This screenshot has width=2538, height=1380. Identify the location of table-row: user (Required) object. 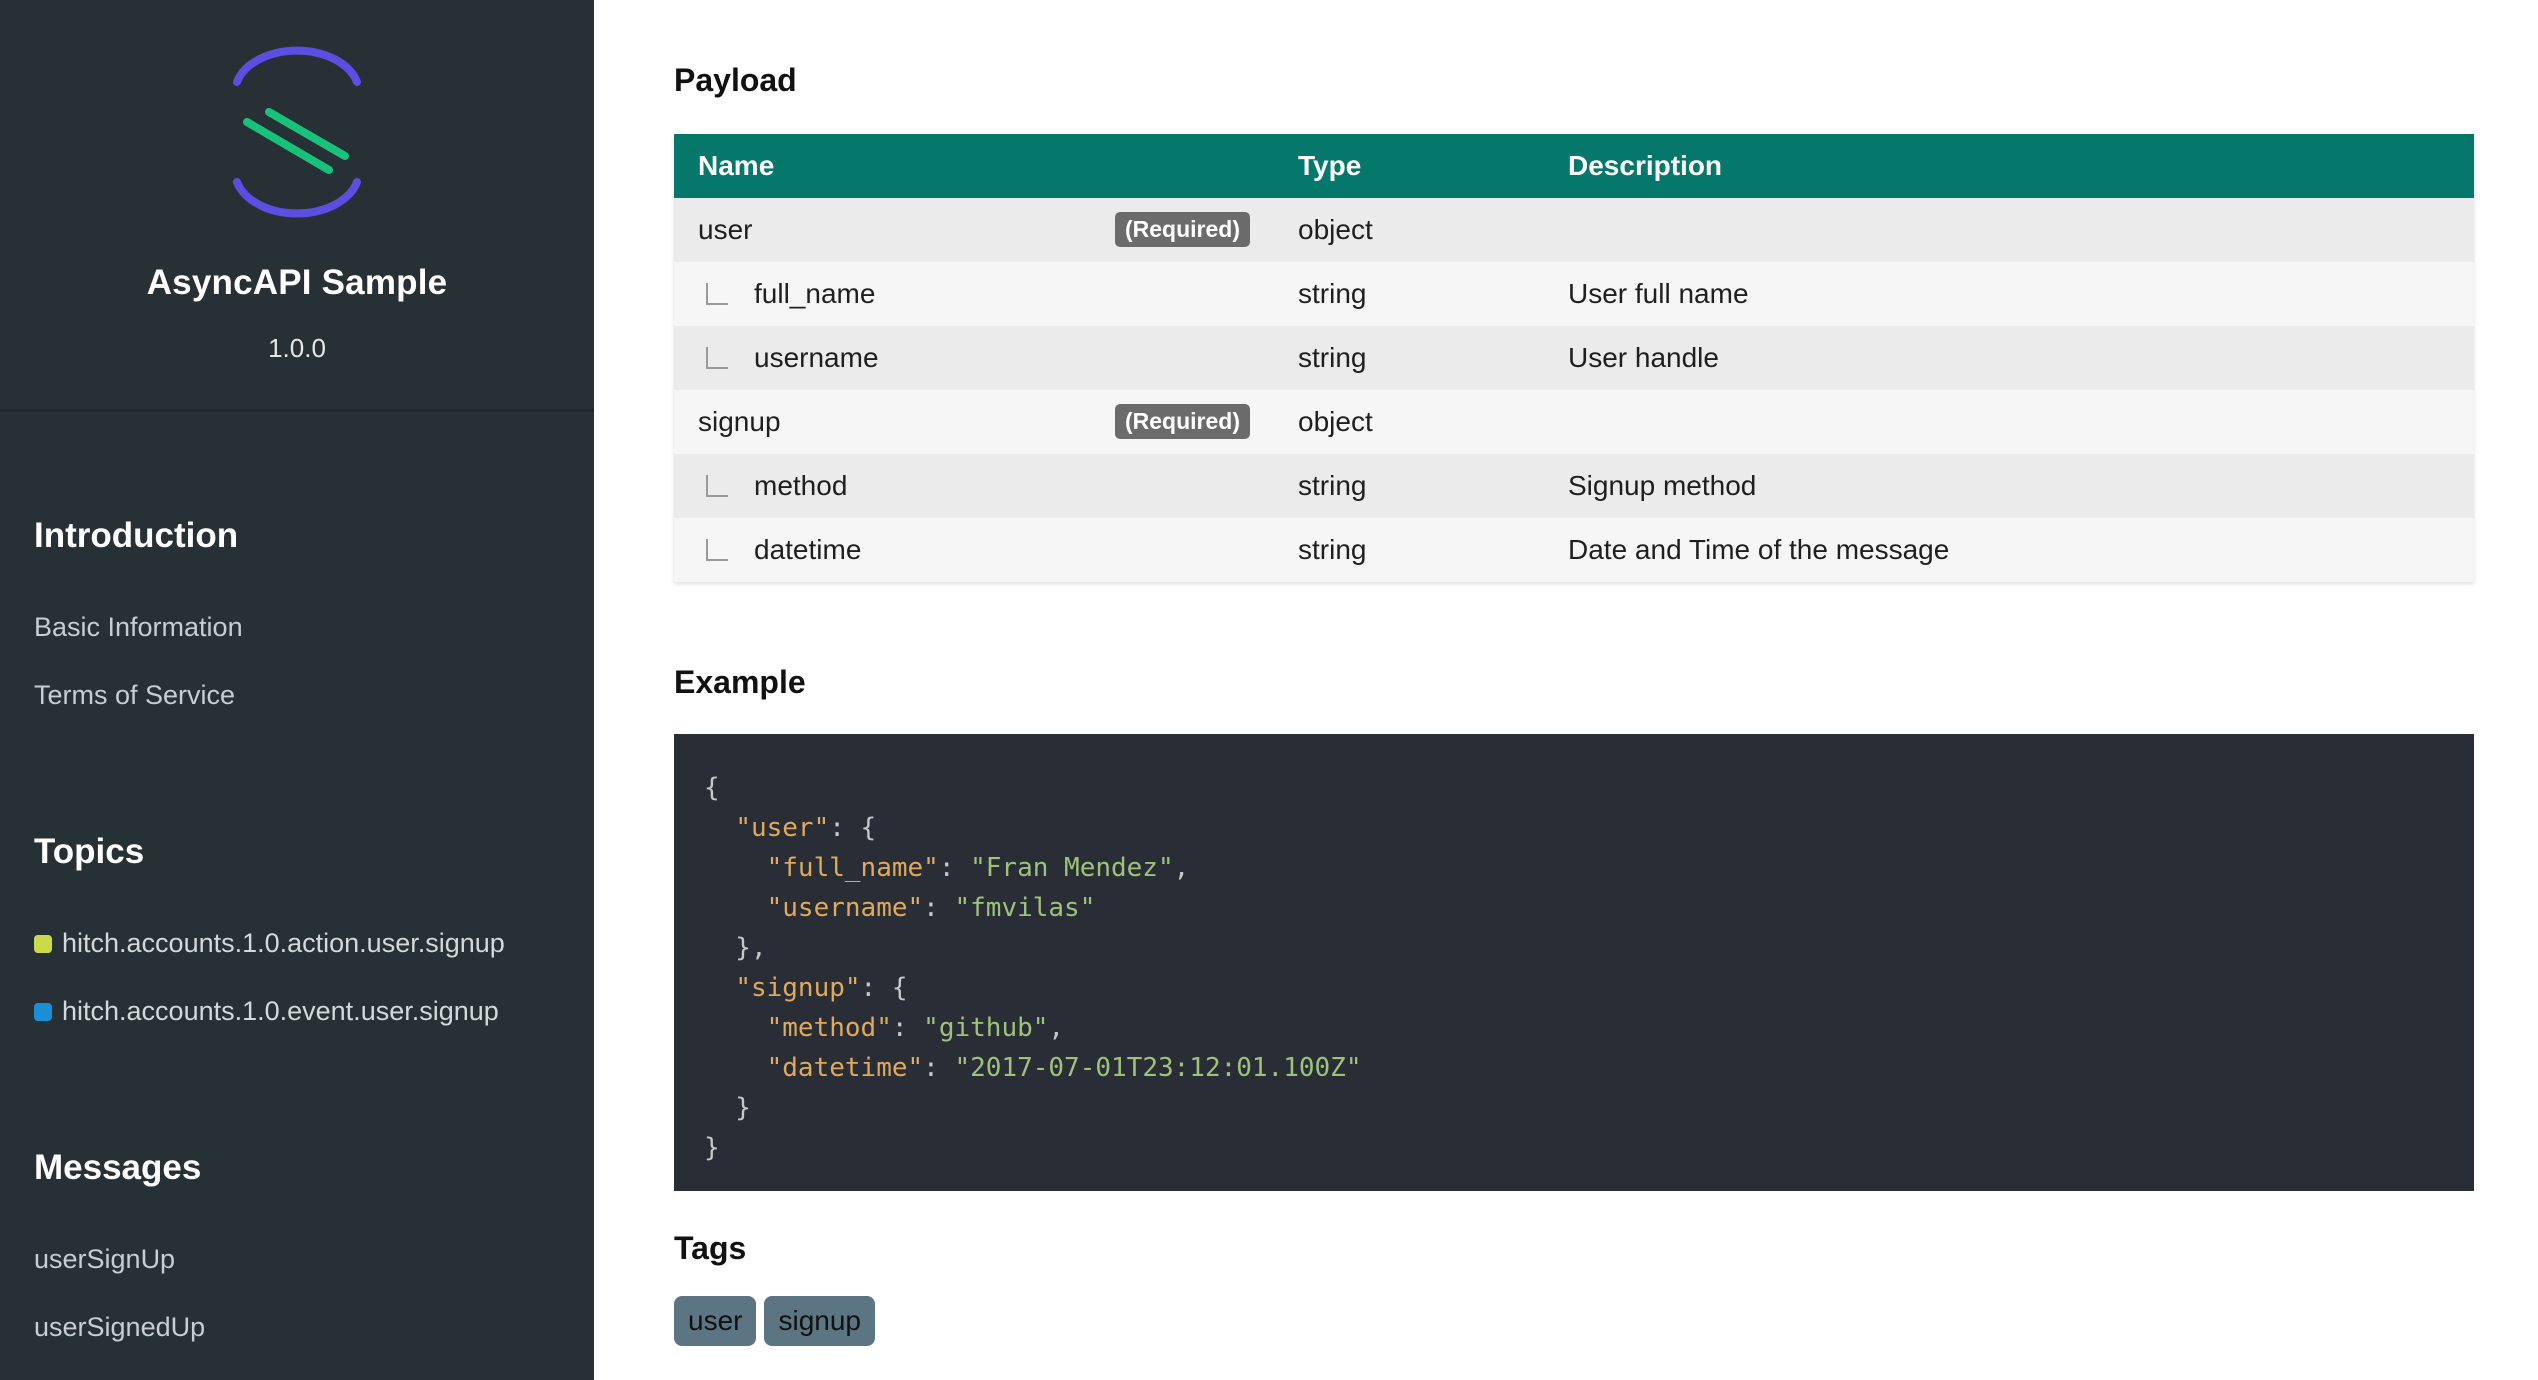
(1574, 230).